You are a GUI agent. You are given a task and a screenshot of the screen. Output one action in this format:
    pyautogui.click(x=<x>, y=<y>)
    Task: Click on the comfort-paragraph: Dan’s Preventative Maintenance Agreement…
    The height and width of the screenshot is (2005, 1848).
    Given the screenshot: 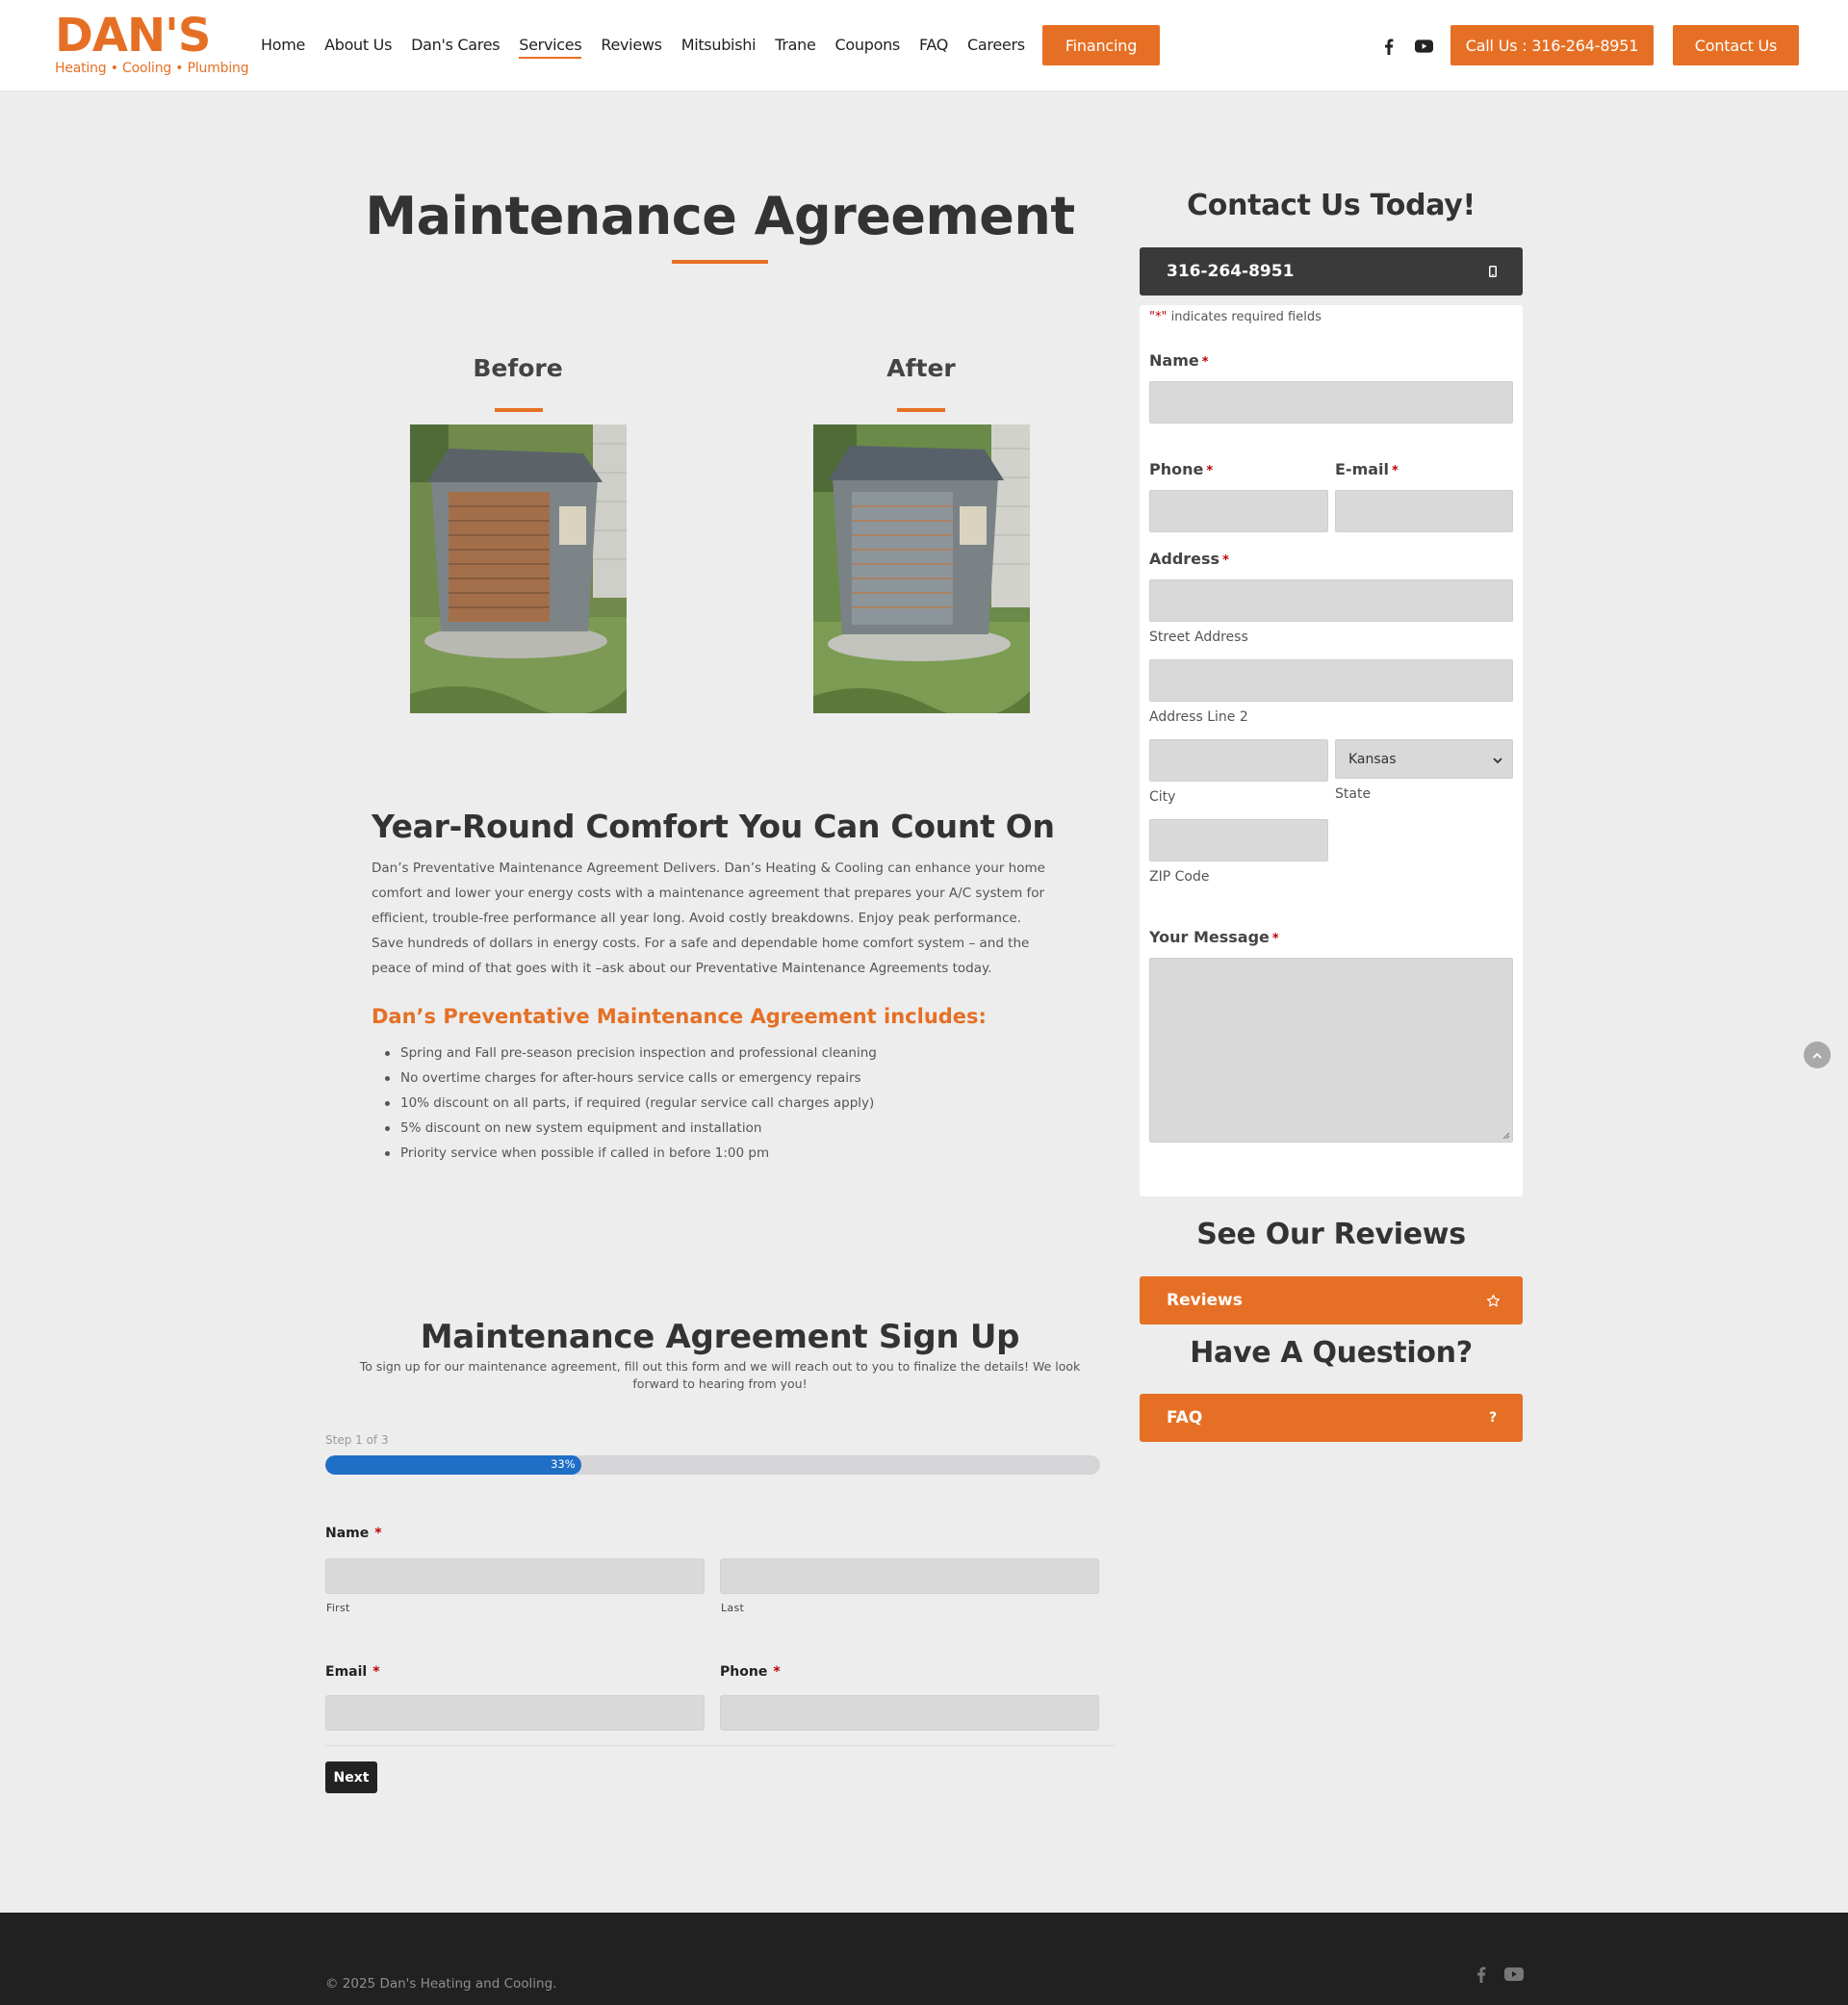 What is the action you would take?
    pyautogui.click(x=708, y=919)
    